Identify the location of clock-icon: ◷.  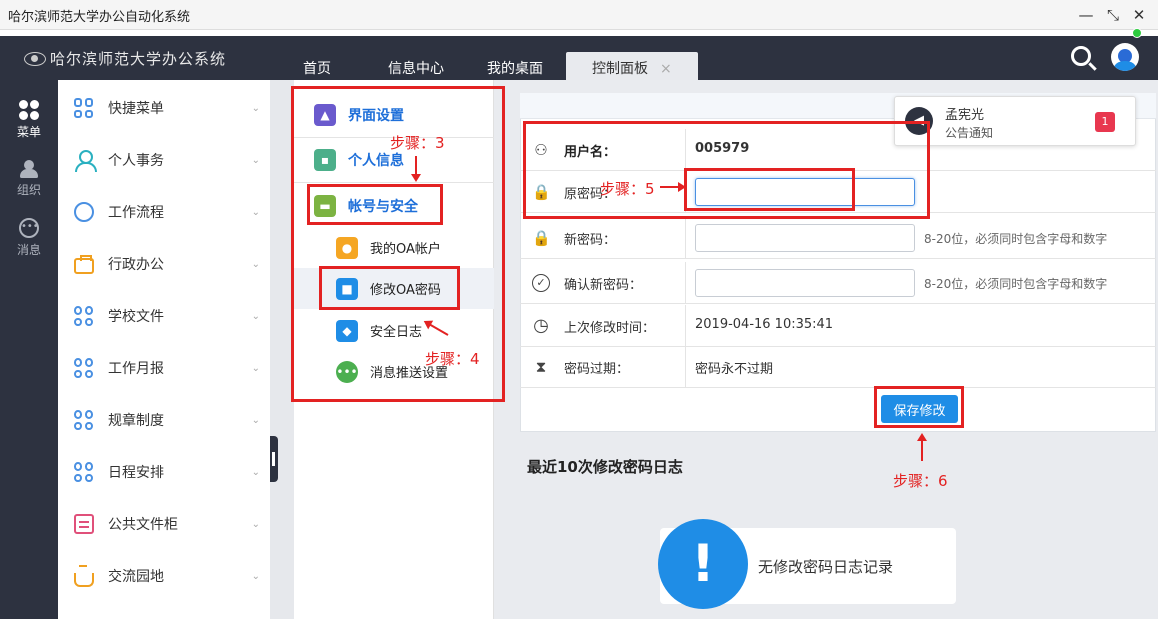
(541, 325).